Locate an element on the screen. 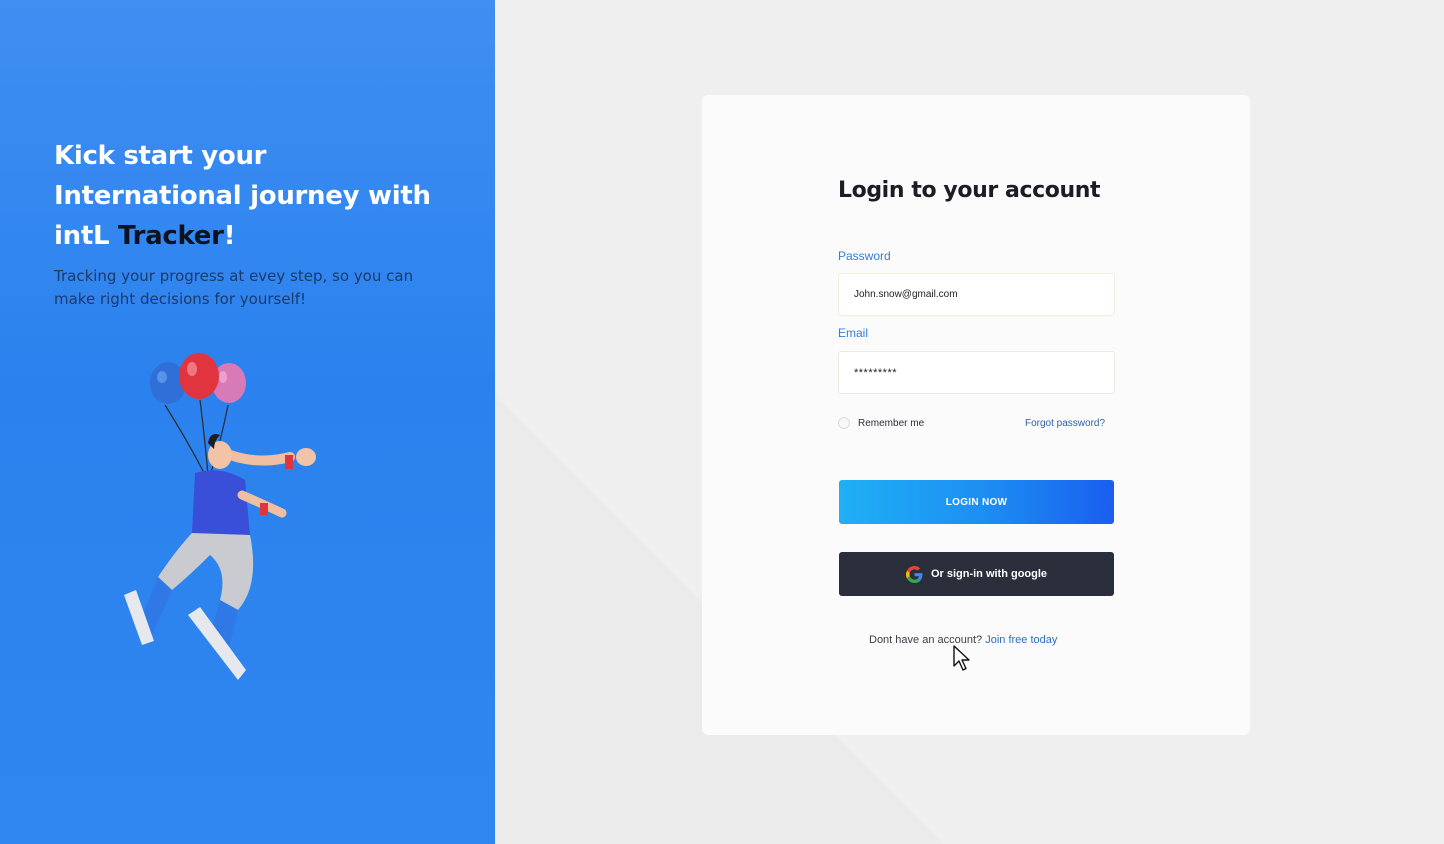 The height and width of the screenshot is (844, 1444). email-field-value: John.snow@gmail.com is located at coordinates (906, 294).